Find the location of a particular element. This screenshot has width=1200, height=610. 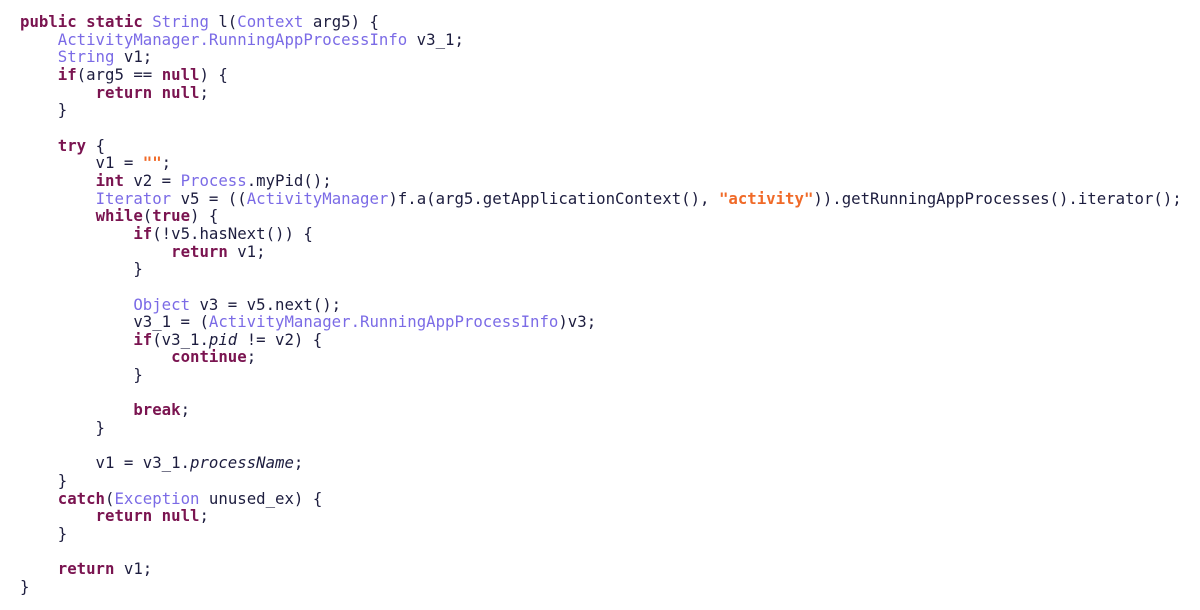

string-token: "activity" is located at coordinates (766, 198).